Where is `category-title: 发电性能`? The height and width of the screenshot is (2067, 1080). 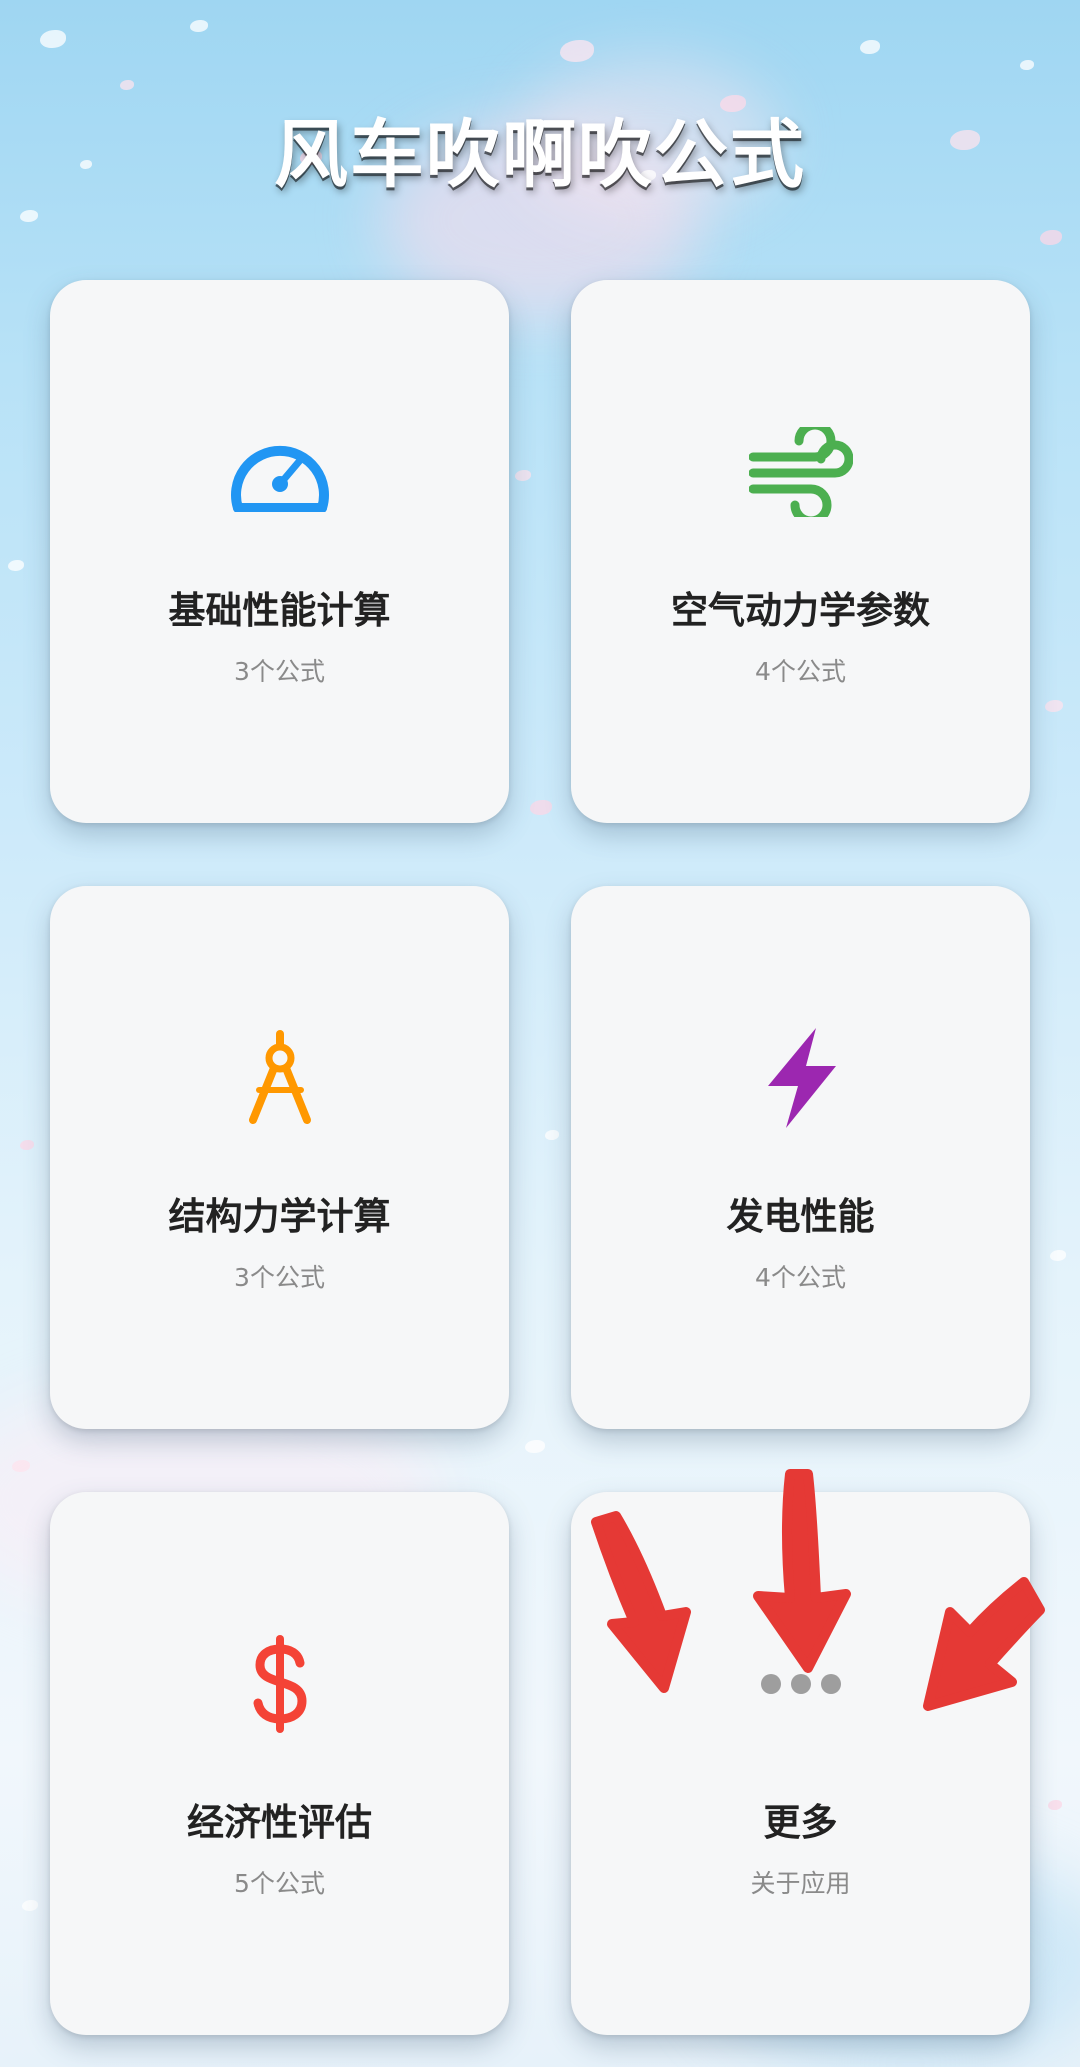 category-title: 发电性能 is located at coordinates (800, 1216).